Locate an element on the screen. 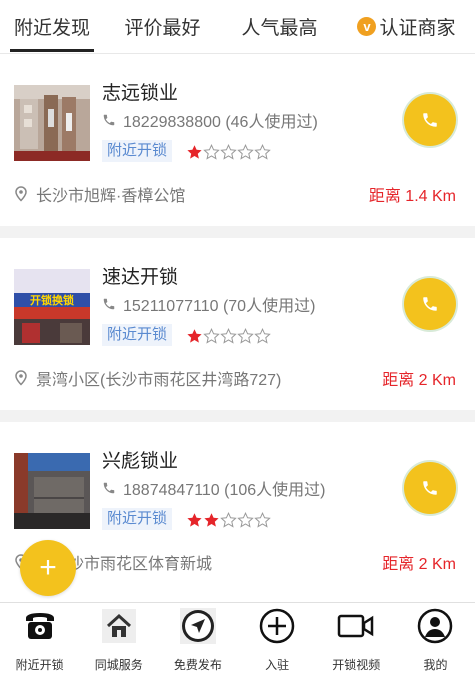 Image resolution: width=475 pixels, height=673 pixels. add-floating-button: + is located at coordinates (48, 568).